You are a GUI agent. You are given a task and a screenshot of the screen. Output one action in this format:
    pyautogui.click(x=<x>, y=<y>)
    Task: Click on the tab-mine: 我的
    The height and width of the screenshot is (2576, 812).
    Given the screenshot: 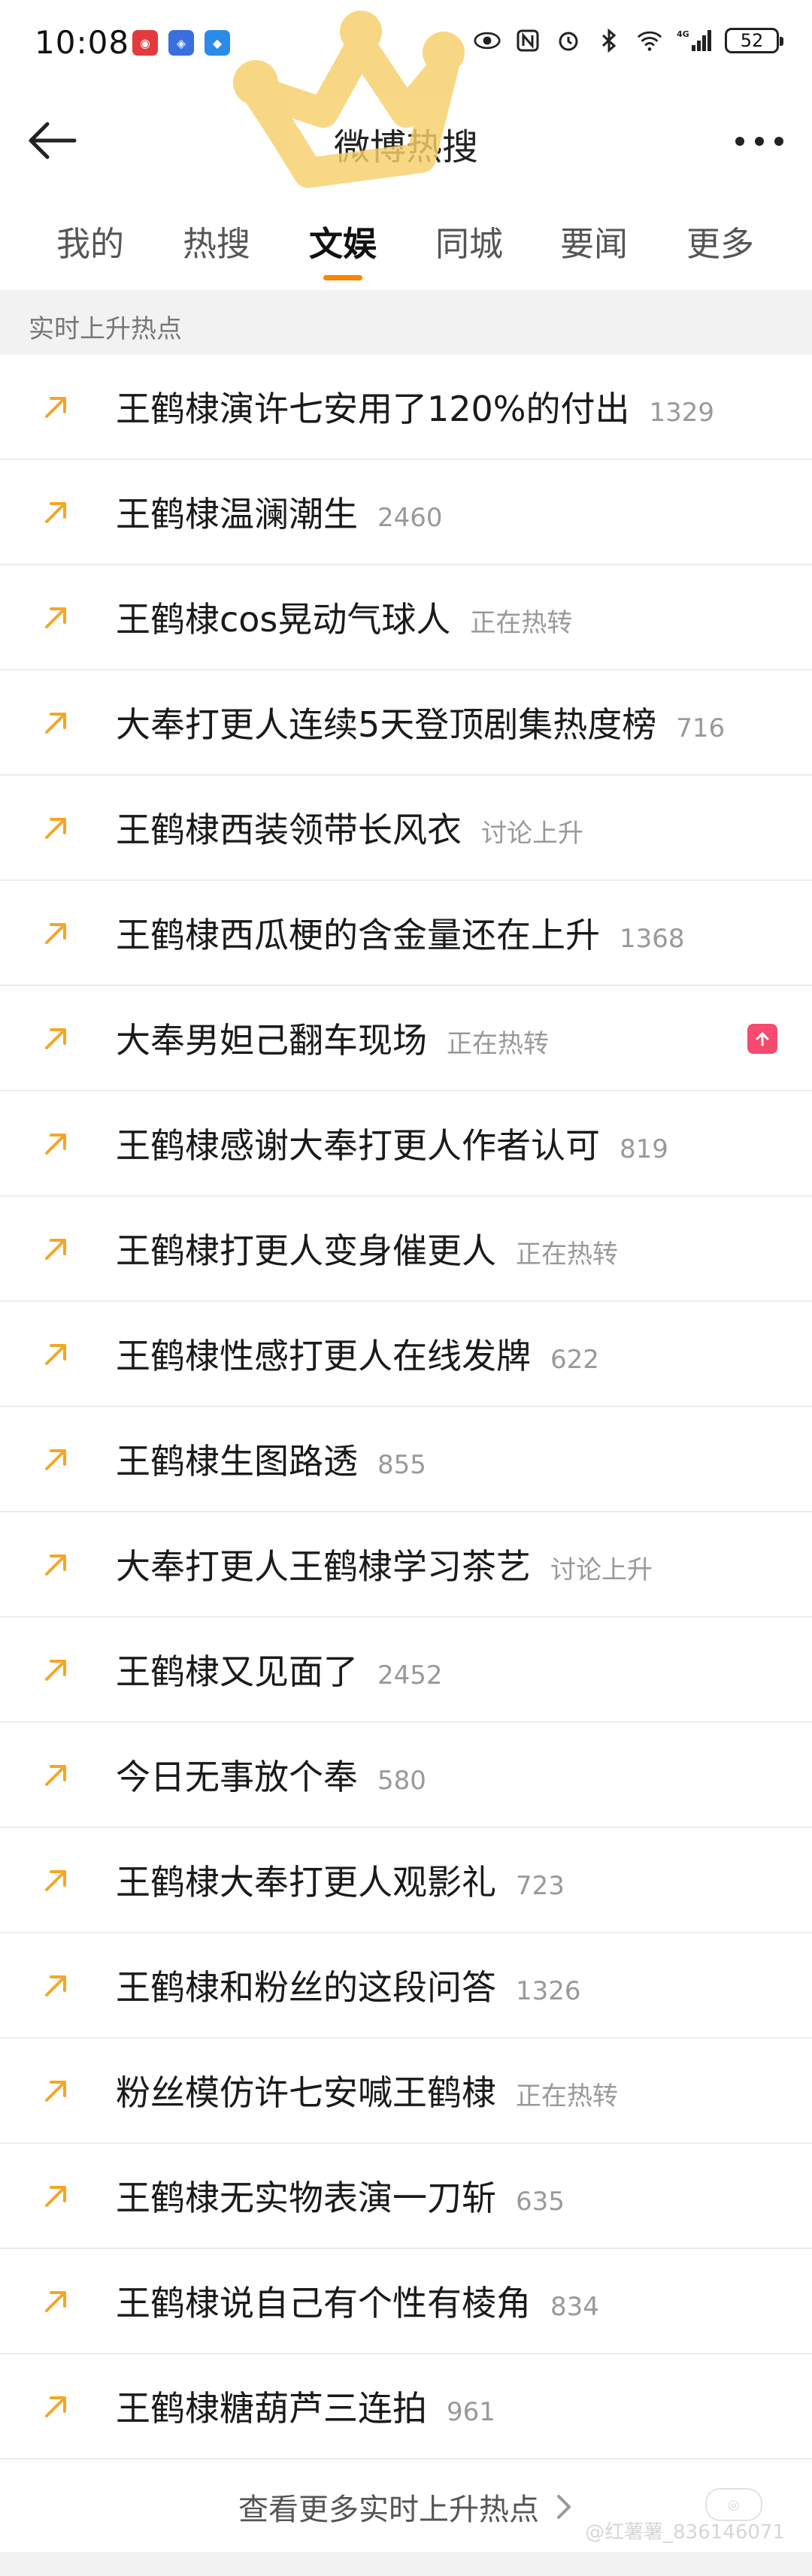 What is the action you would take?
    pyautogui.click(x=90, y=240)
    